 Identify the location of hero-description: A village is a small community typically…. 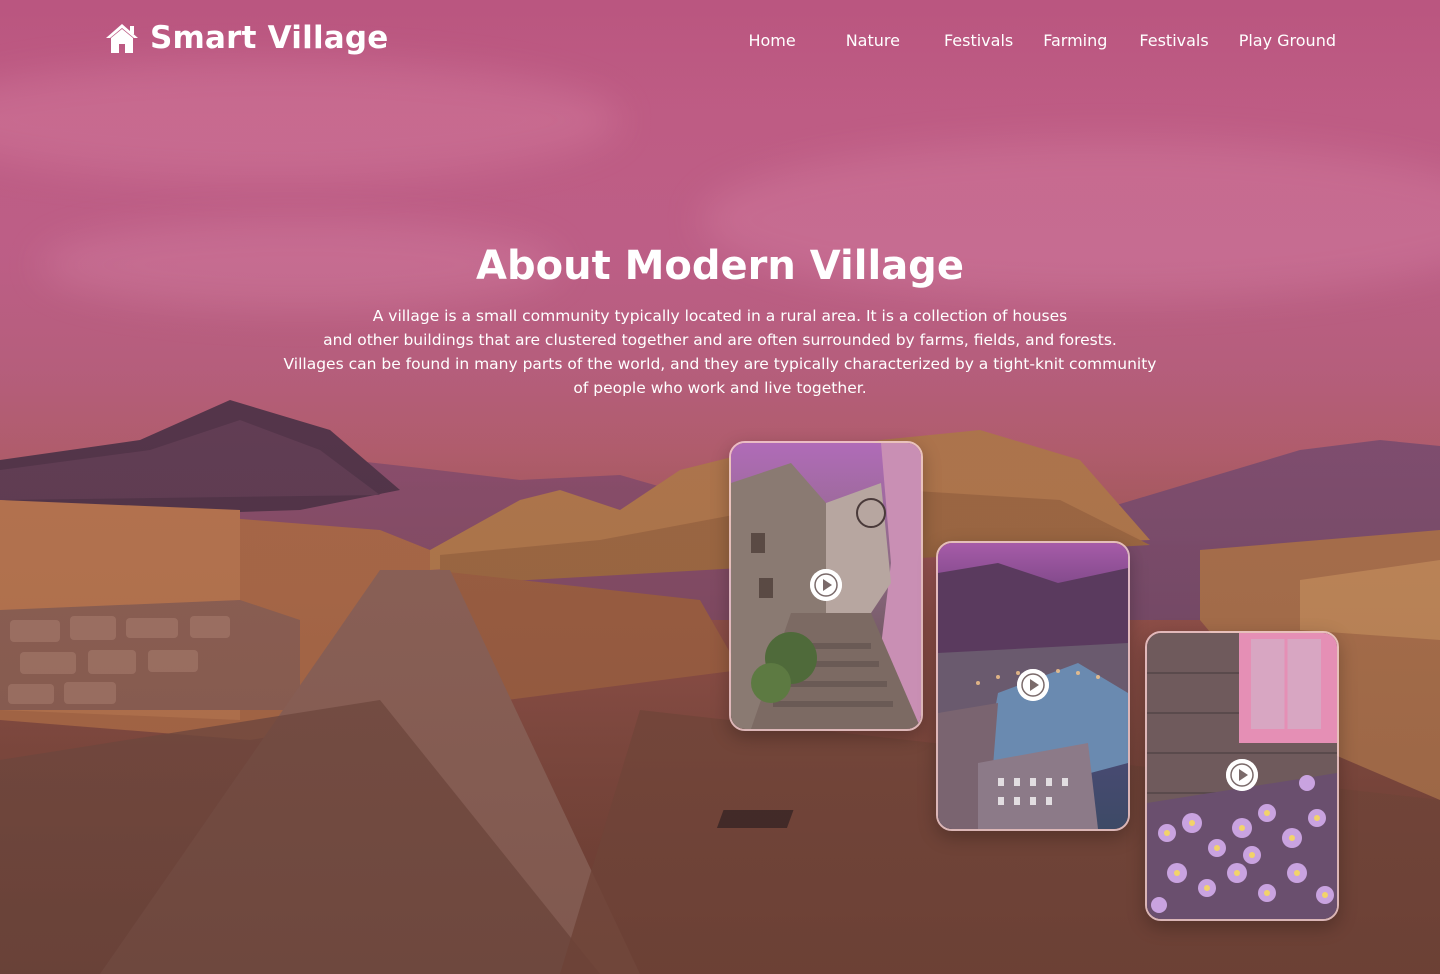
(720, 352).